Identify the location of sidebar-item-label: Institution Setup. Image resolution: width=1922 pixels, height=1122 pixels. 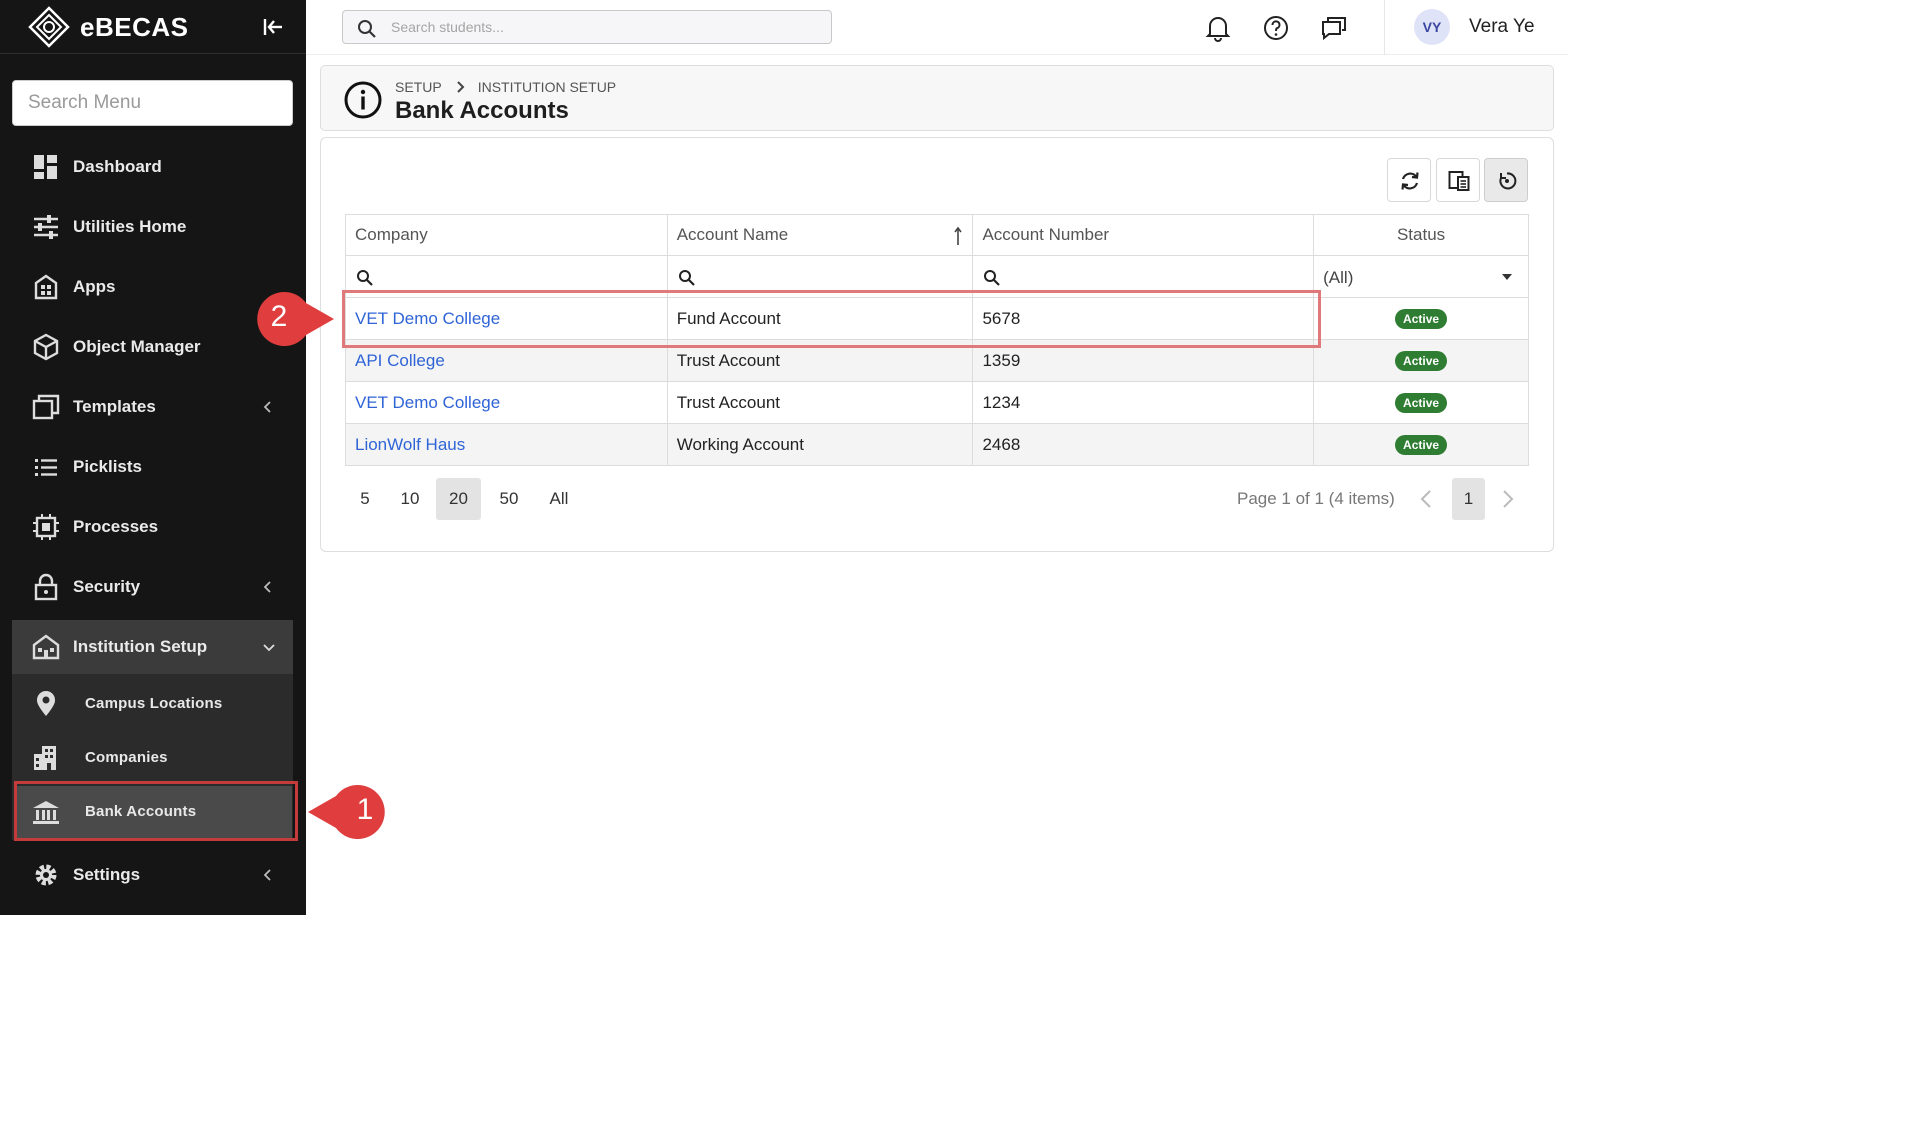
(140, 646).